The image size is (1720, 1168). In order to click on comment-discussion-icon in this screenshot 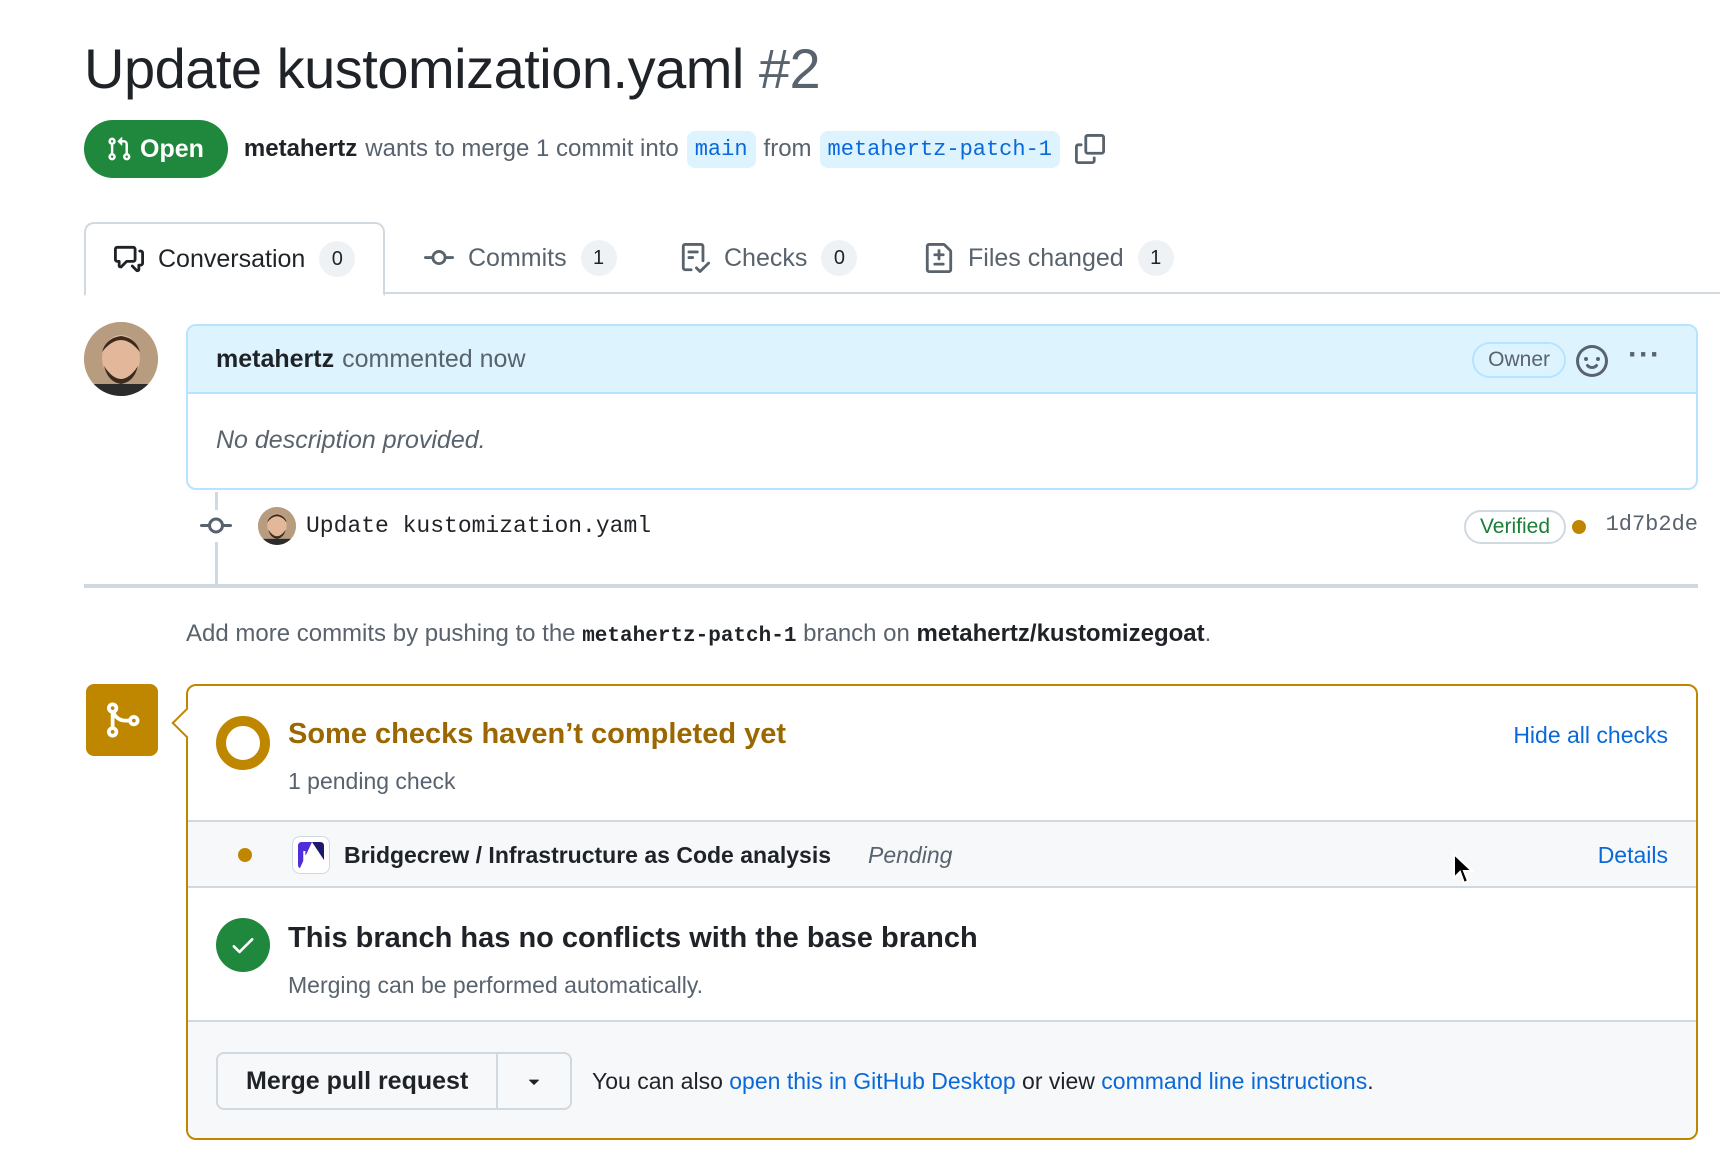, I will do `click(129, 259)`.